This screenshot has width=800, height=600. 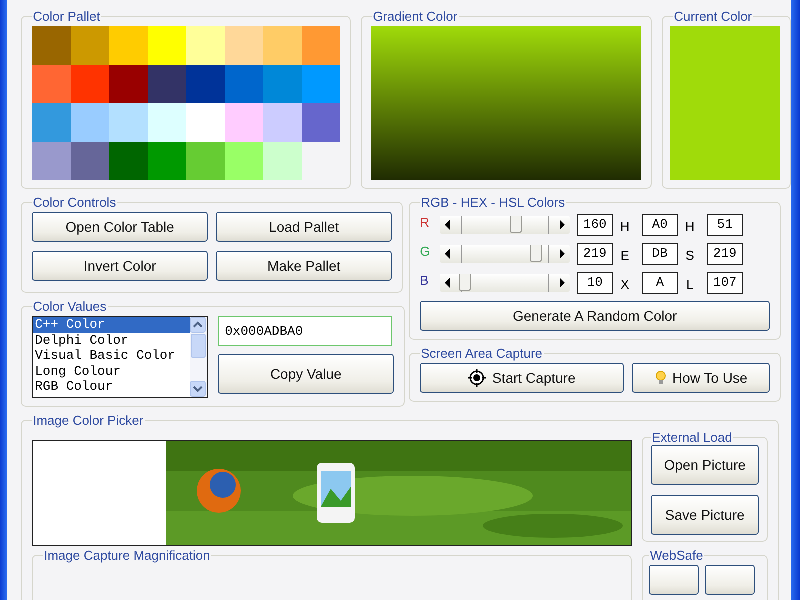 I want to click on button: Copy Value, so click(x=306, y=374).